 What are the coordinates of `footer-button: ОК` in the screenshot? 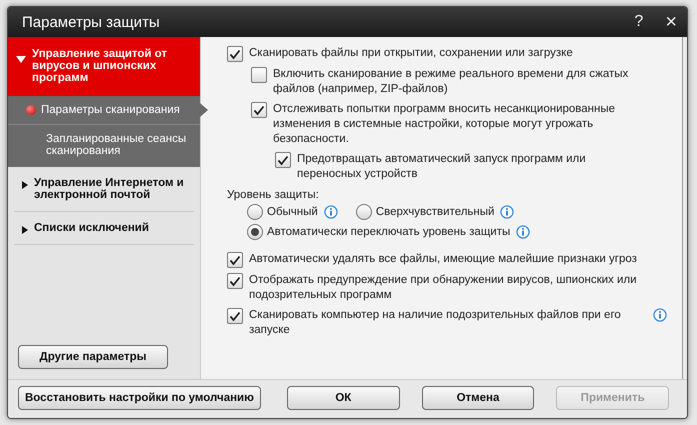 It's located at (343, 398).